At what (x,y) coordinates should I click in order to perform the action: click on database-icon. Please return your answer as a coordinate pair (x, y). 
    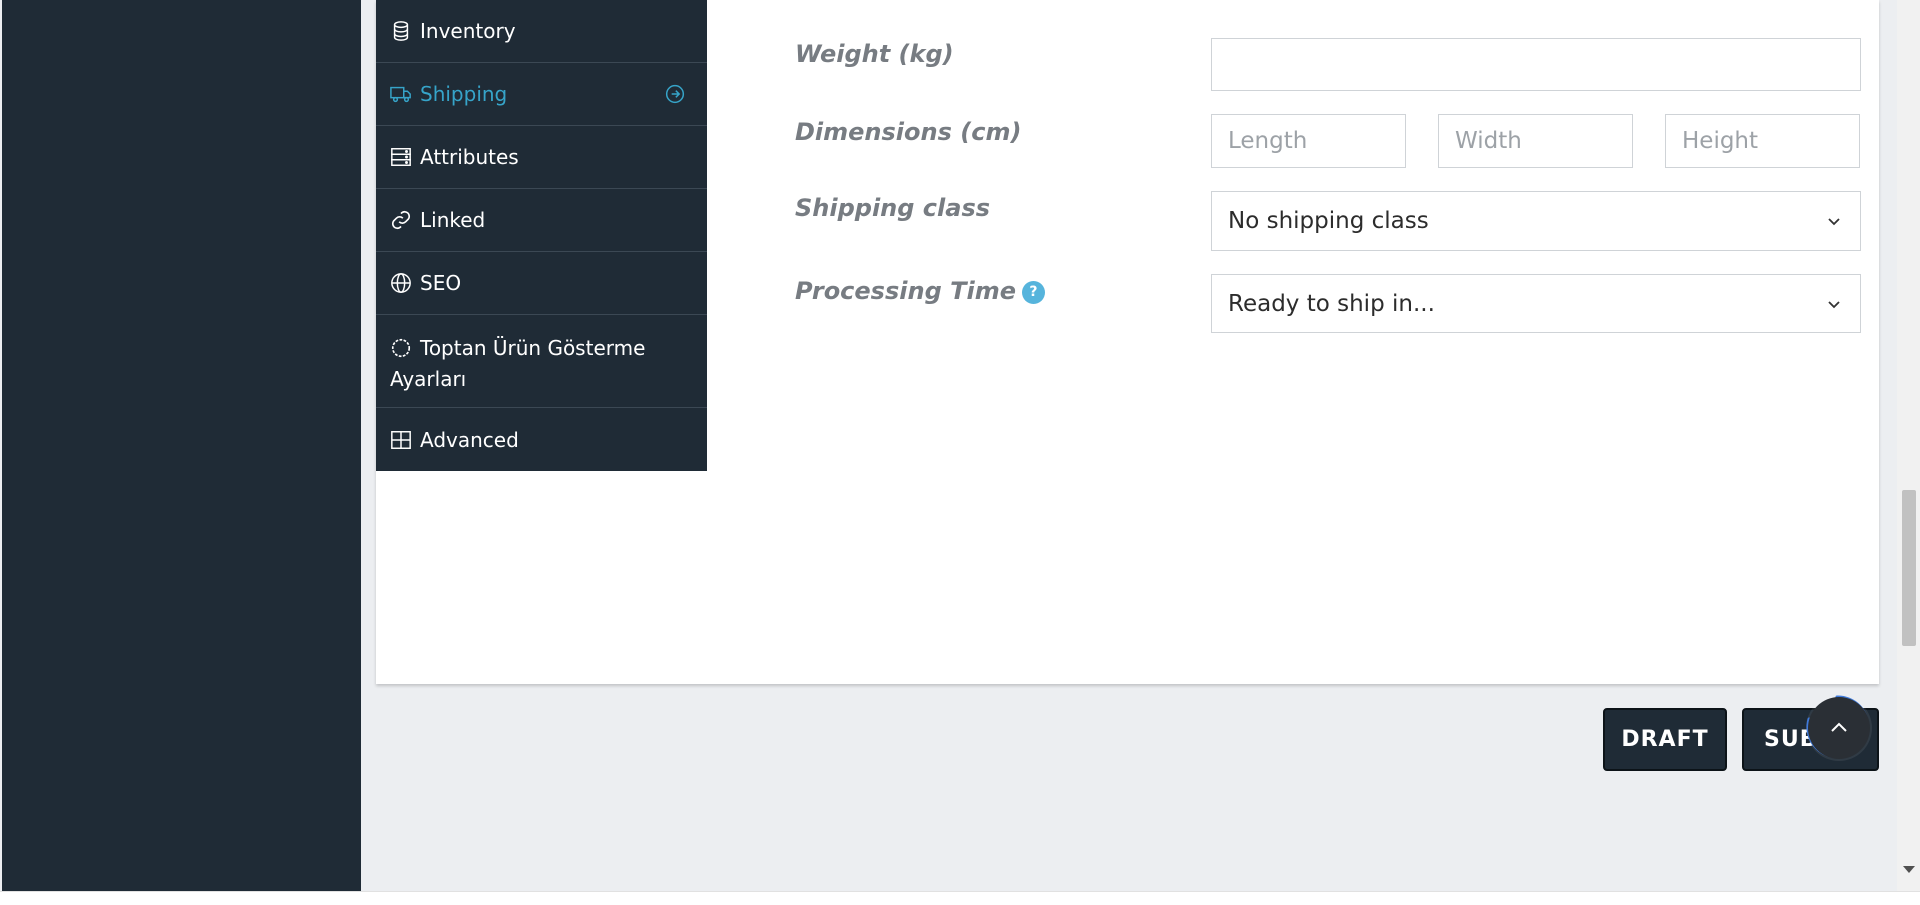
    Looking at the image, I should click on (401, 31).